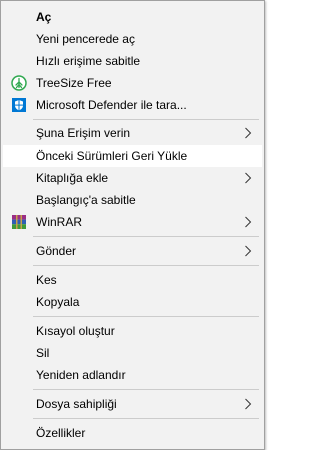  Describe the element at coordinates (74, 83) in the screenshot. I see `menu-item-treesize-label: TreeSize Free` at that location.